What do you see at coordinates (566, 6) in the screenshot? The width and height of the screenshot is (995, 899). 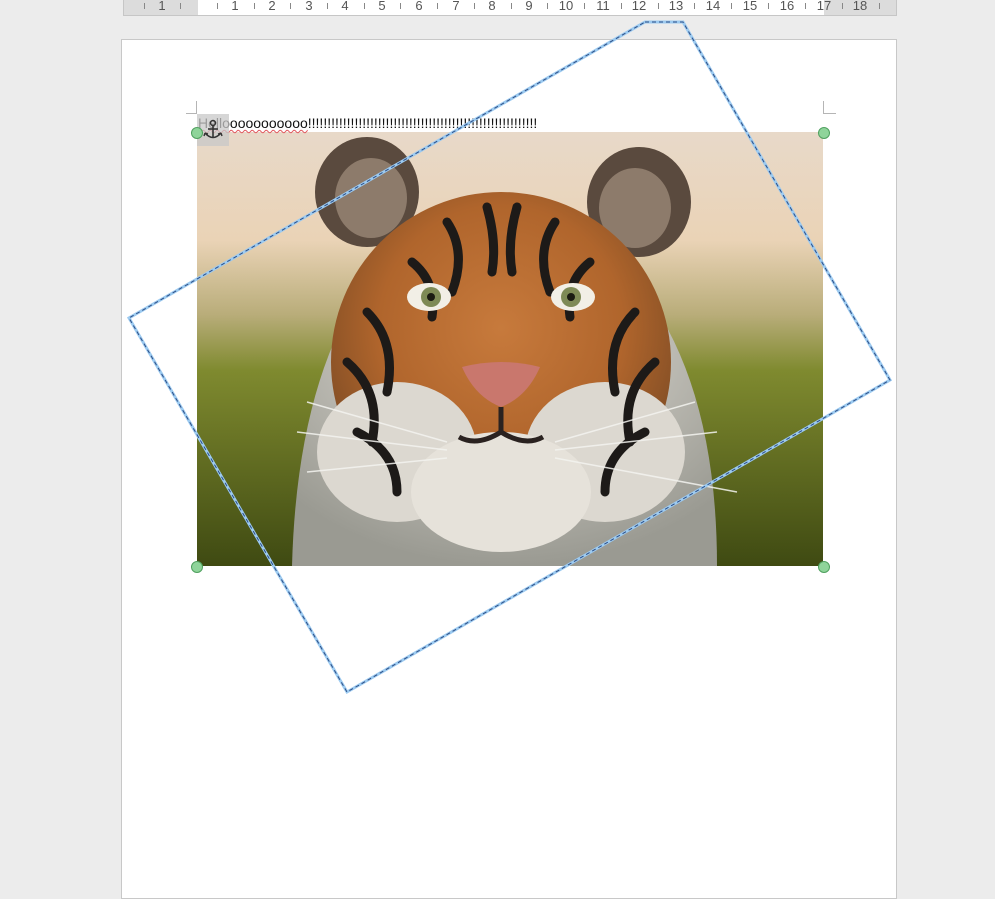 I see `ruler-number: 10` at bounding box center [566, 6].